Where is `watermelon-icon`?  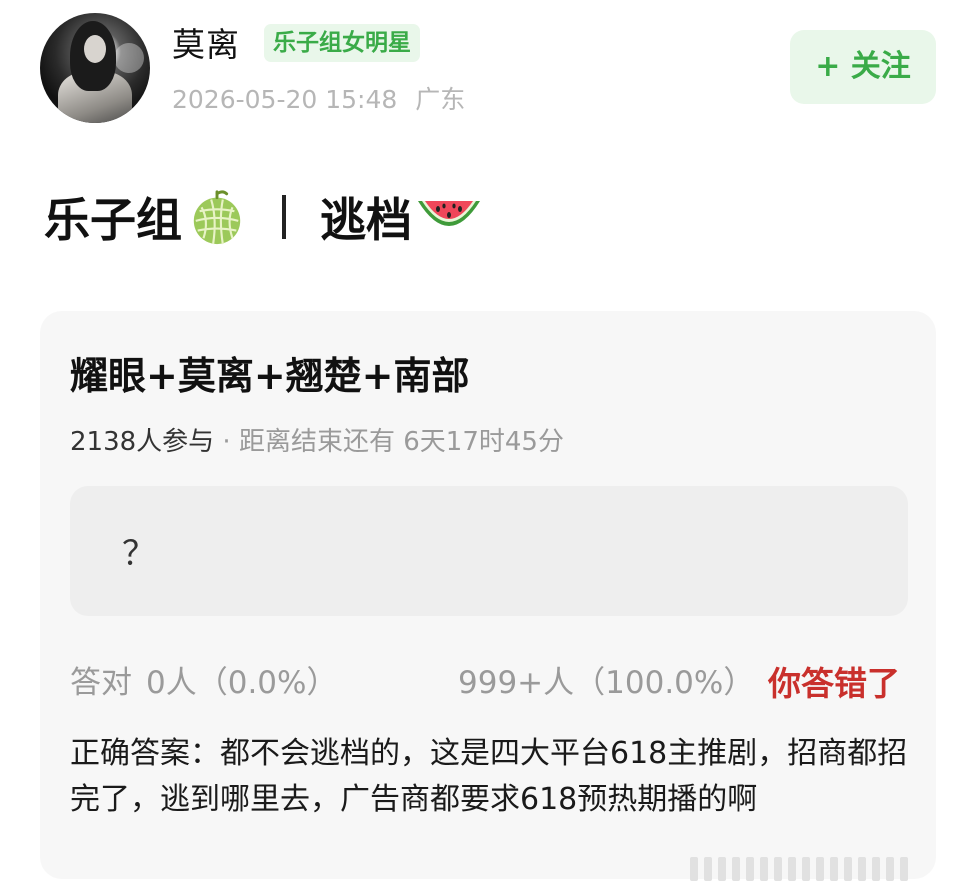 watermelon-icon is located at coordinates (449, 213).